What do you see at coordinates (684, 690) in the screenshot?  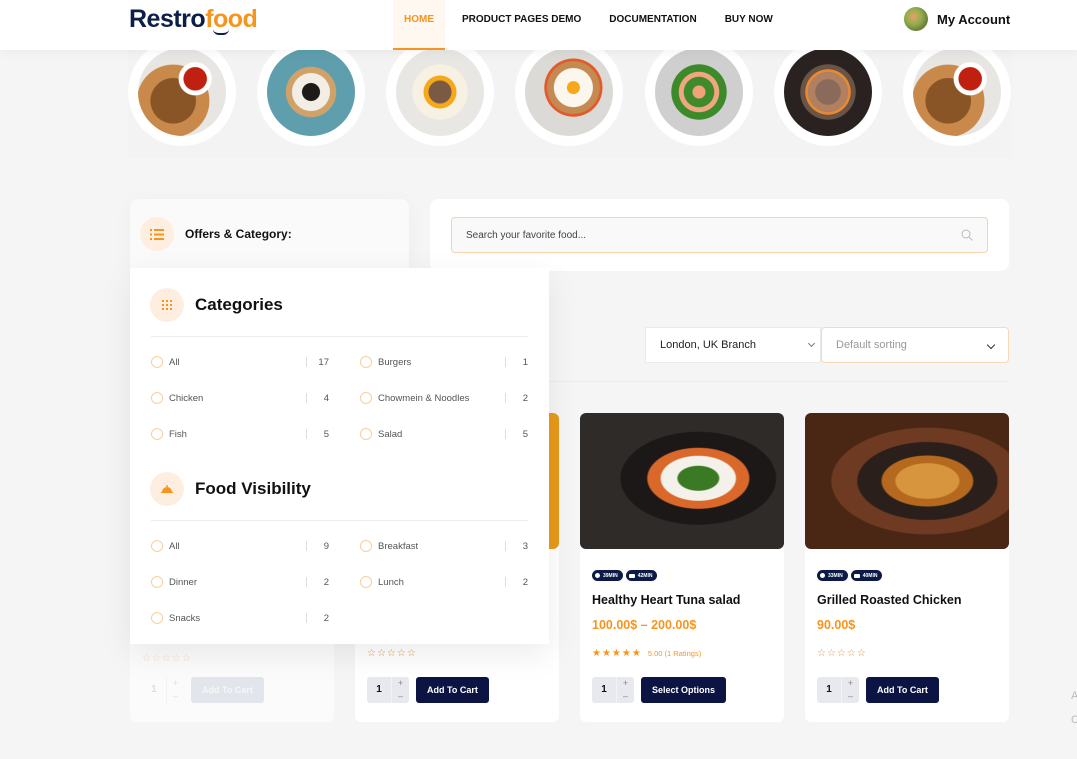 I see `select-options-button: Select Options` at bounding box center [684, 690].